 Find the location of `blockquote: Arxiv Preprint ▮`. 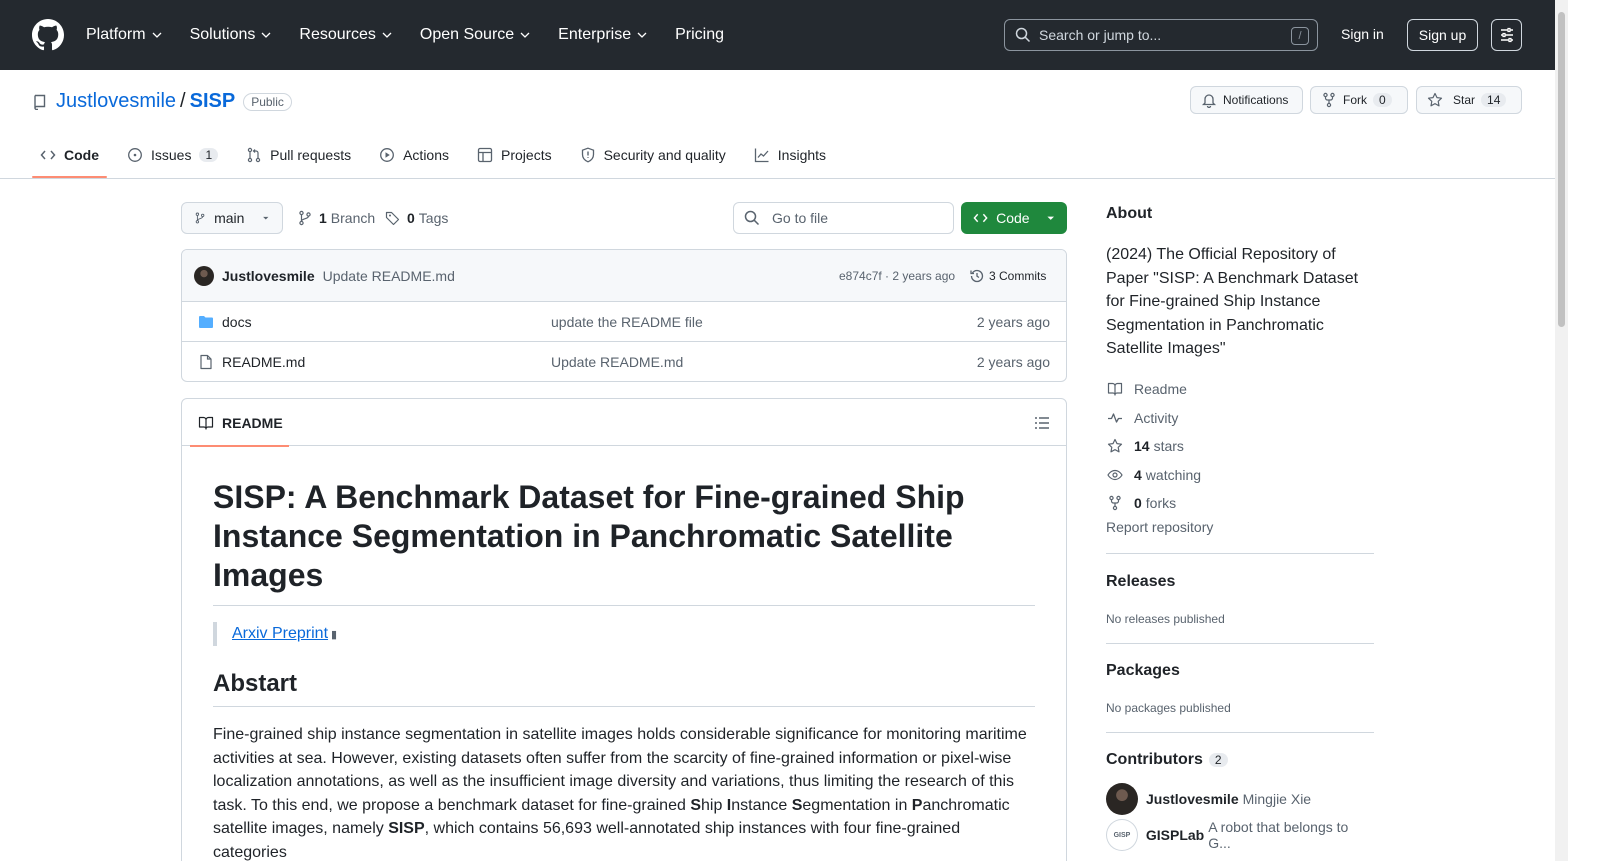

blockquote: Arxiv Preprint ▮ is located at coordinates (624, 634).